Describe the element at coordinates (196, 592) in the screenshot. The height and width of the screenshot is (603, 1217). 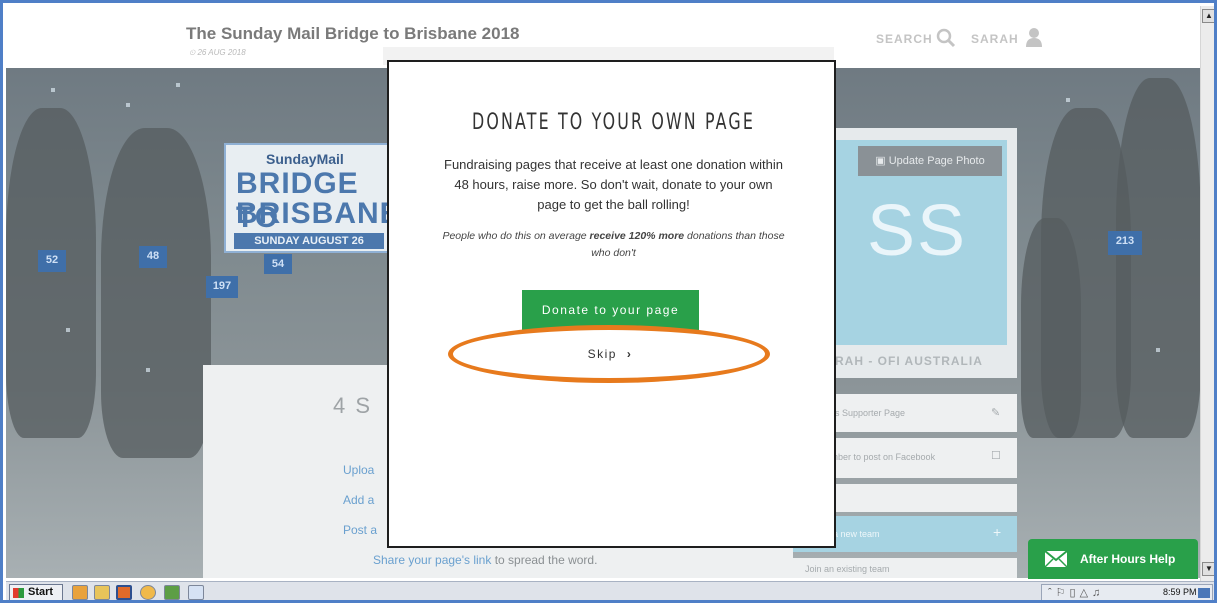
I see `word-icon` at that location.